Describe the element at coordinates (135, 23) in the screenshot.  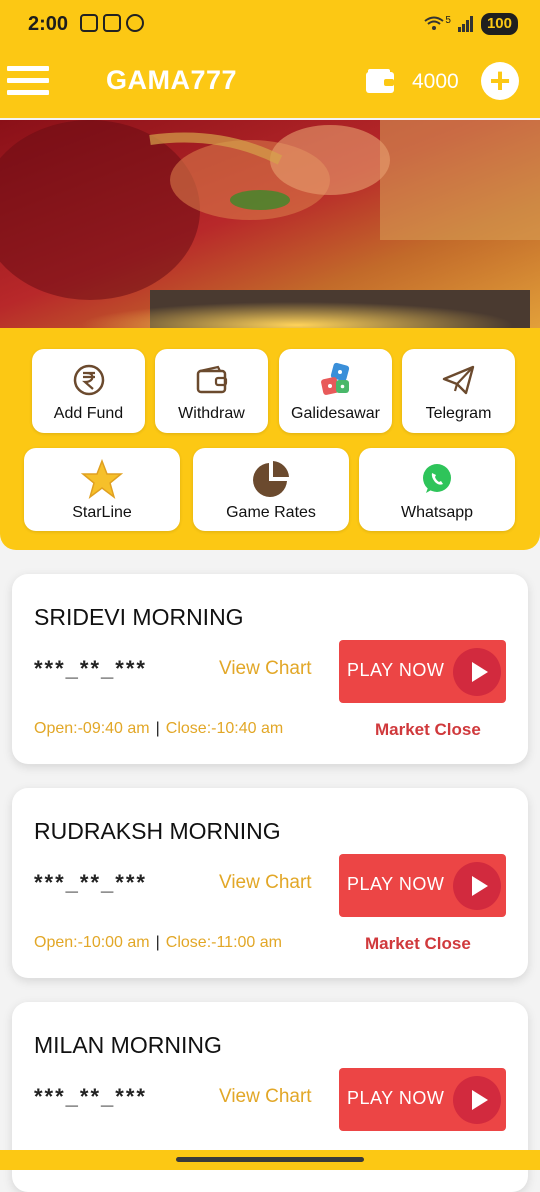
I see `app-notification-icon` at that location.